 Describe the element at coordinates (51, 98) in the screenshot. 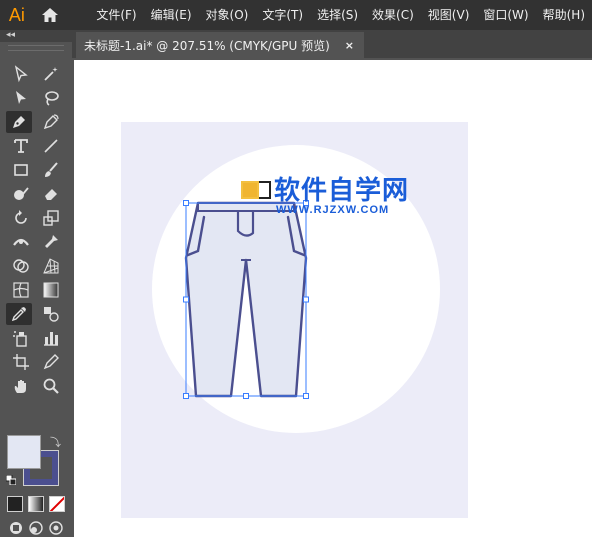

I see `lasso-icon` at that location.